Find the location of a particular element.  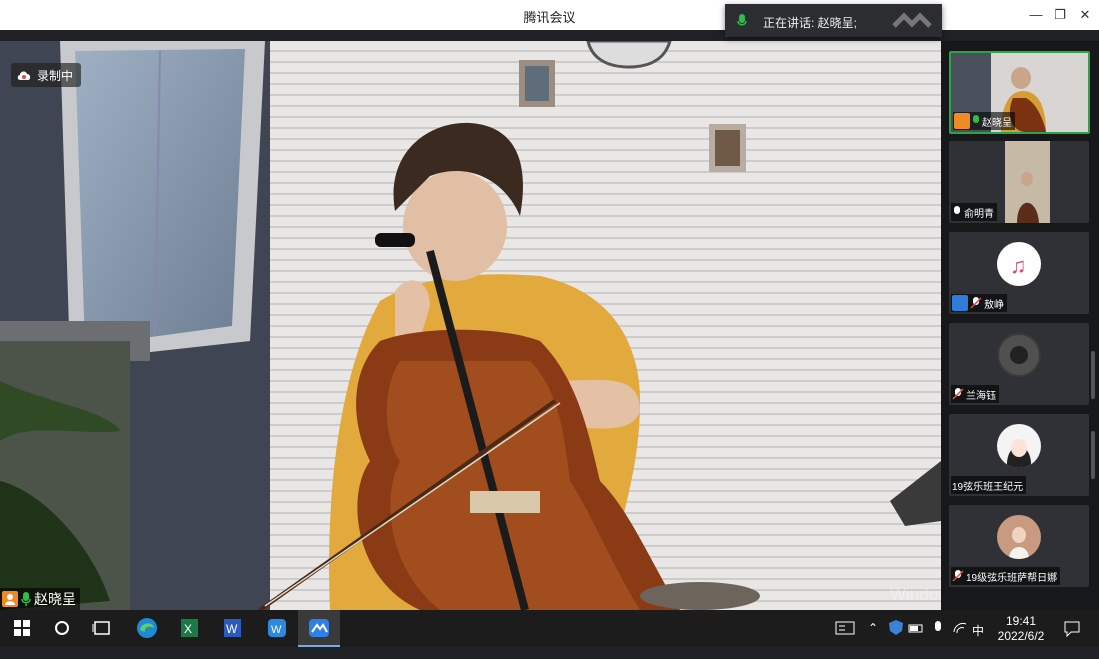

svg-text: X is located at coordinates (188, 629).